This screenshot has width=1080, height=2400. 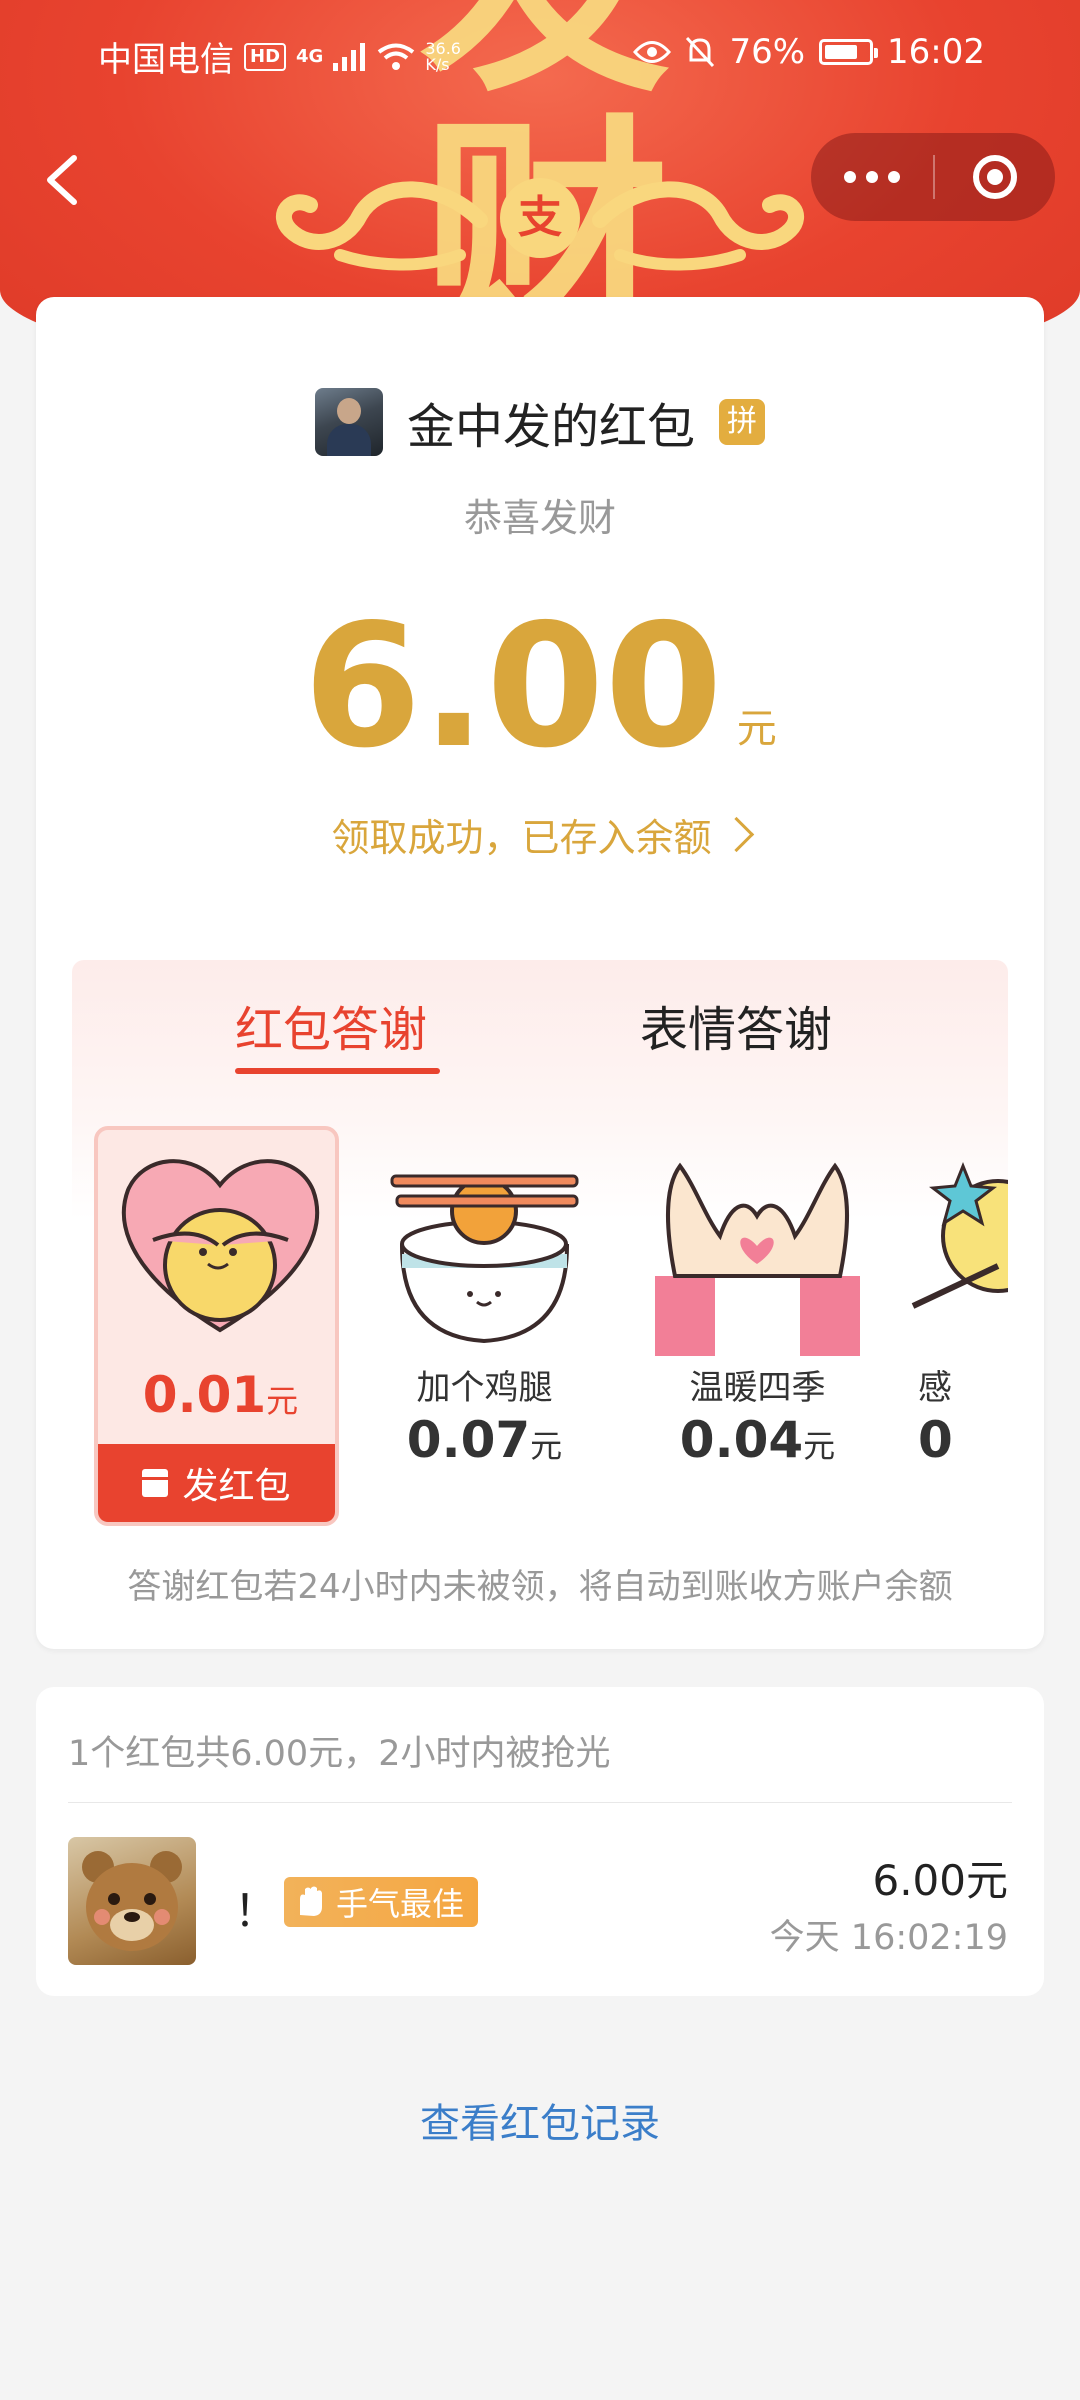 I want to click on send-button-label: 发红包, so click(x=236, y=1486).